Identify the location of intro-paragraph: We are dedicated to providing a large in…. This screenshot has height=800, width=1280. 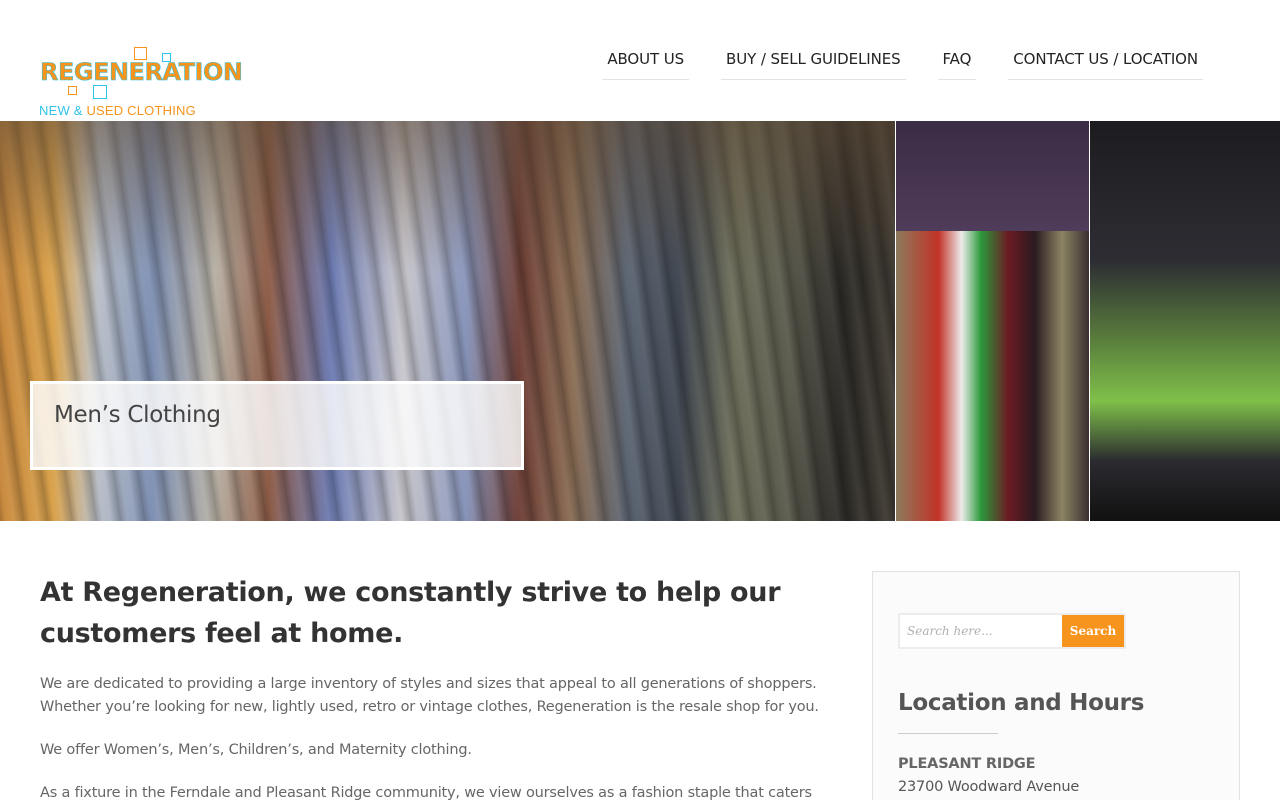
(429, 695).